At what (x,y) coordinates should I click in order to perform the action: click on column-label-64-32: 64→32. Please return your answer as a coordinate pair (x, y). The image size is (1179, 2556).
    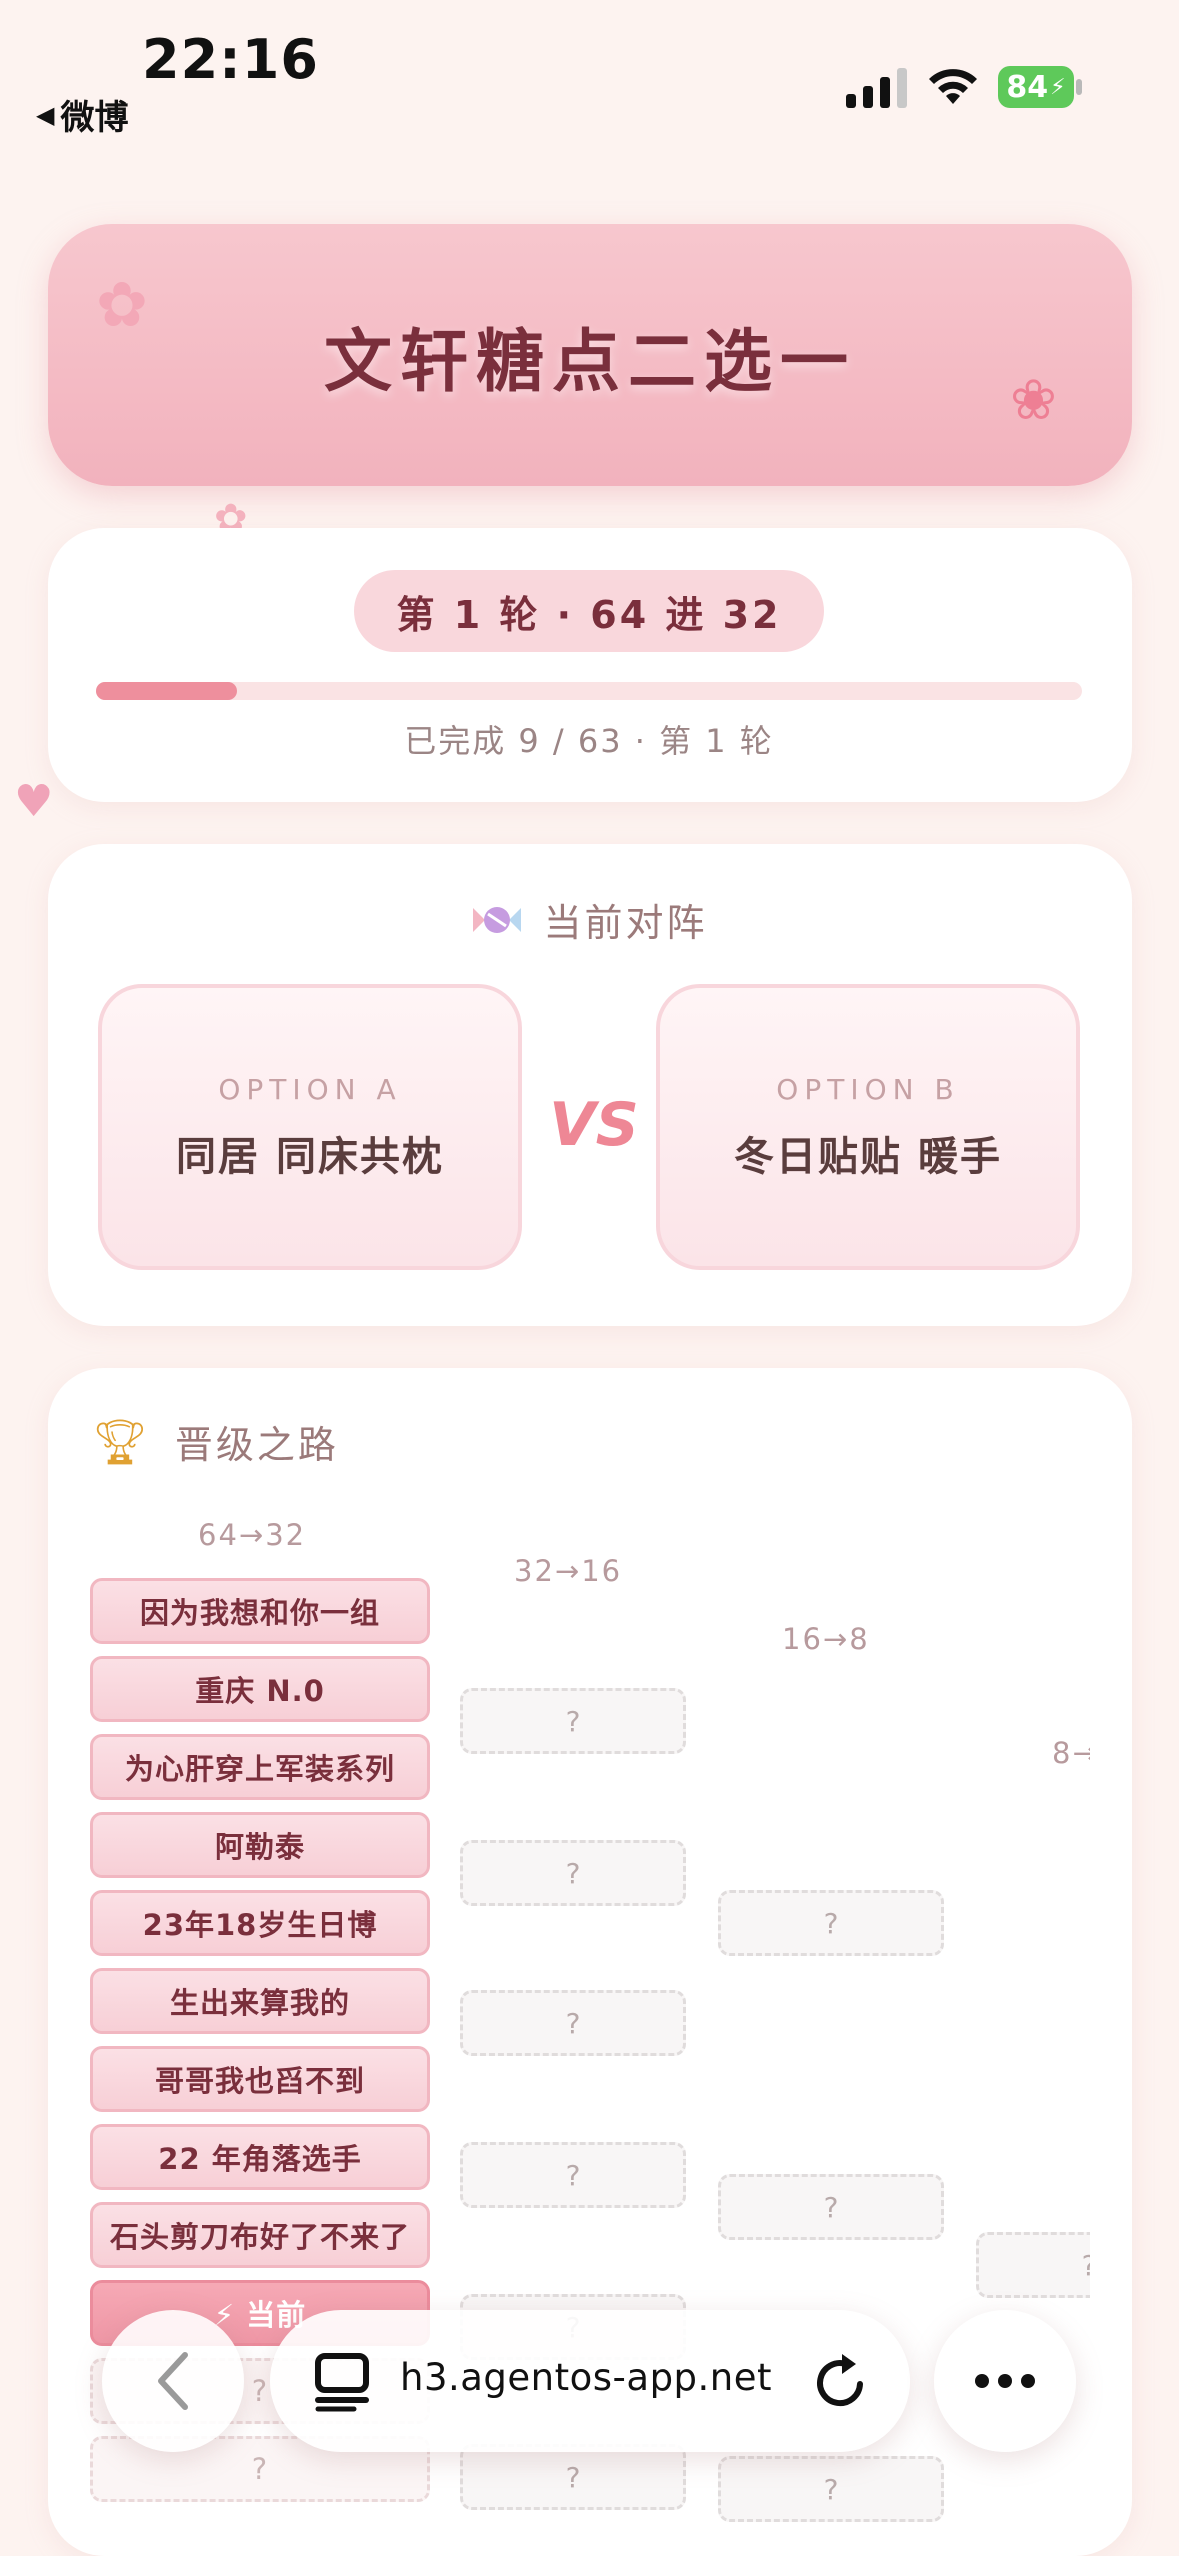
    Looking at the image, I should click on (252, 1535).